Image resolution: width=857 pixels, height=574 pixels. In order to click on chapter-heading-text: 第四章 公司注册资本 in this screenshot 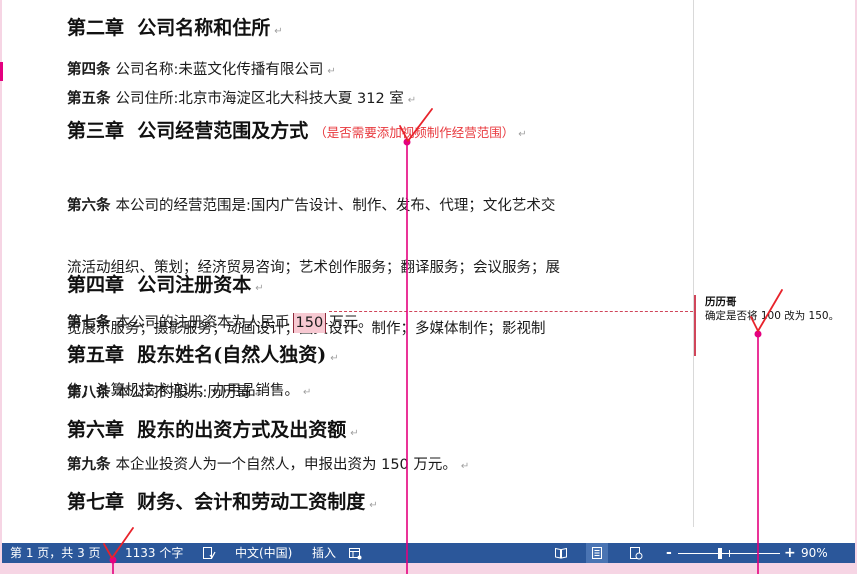, I will do `click(159, 285)`.